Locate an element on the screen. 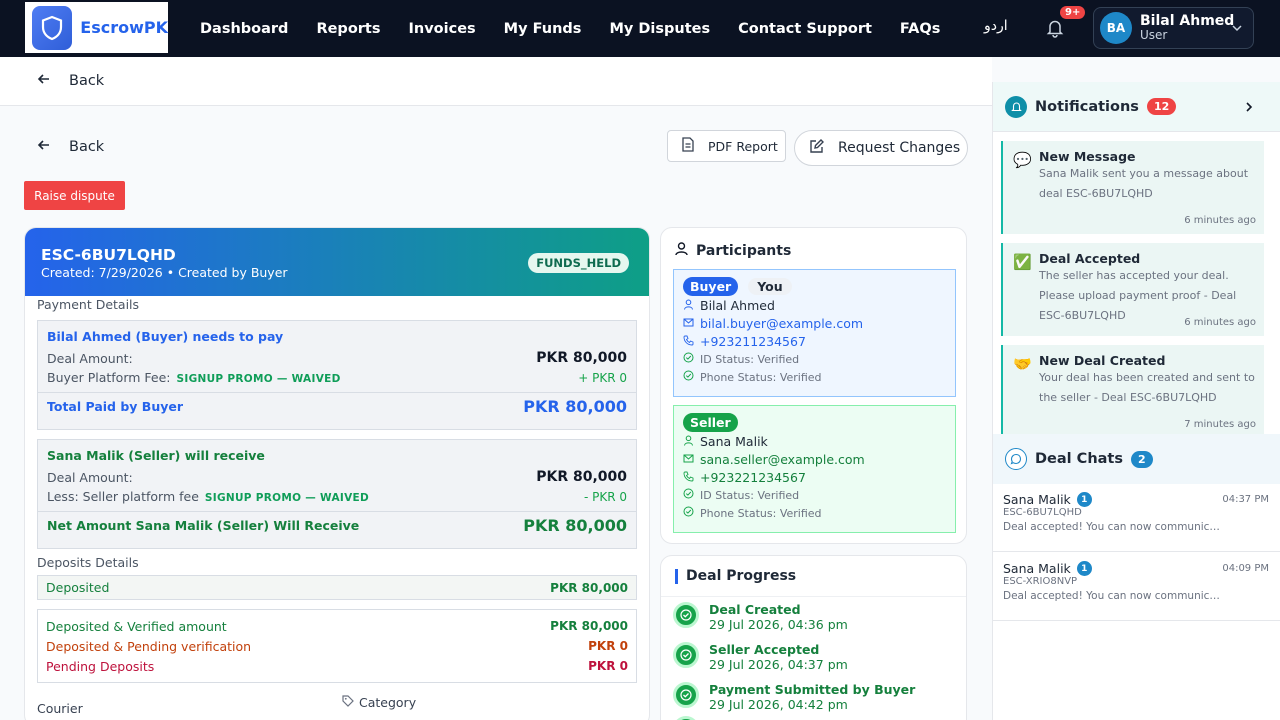 This screenshot has height=720, width=1280. notification-time: 6 minutes ago is located at coordinates (1220, 220).